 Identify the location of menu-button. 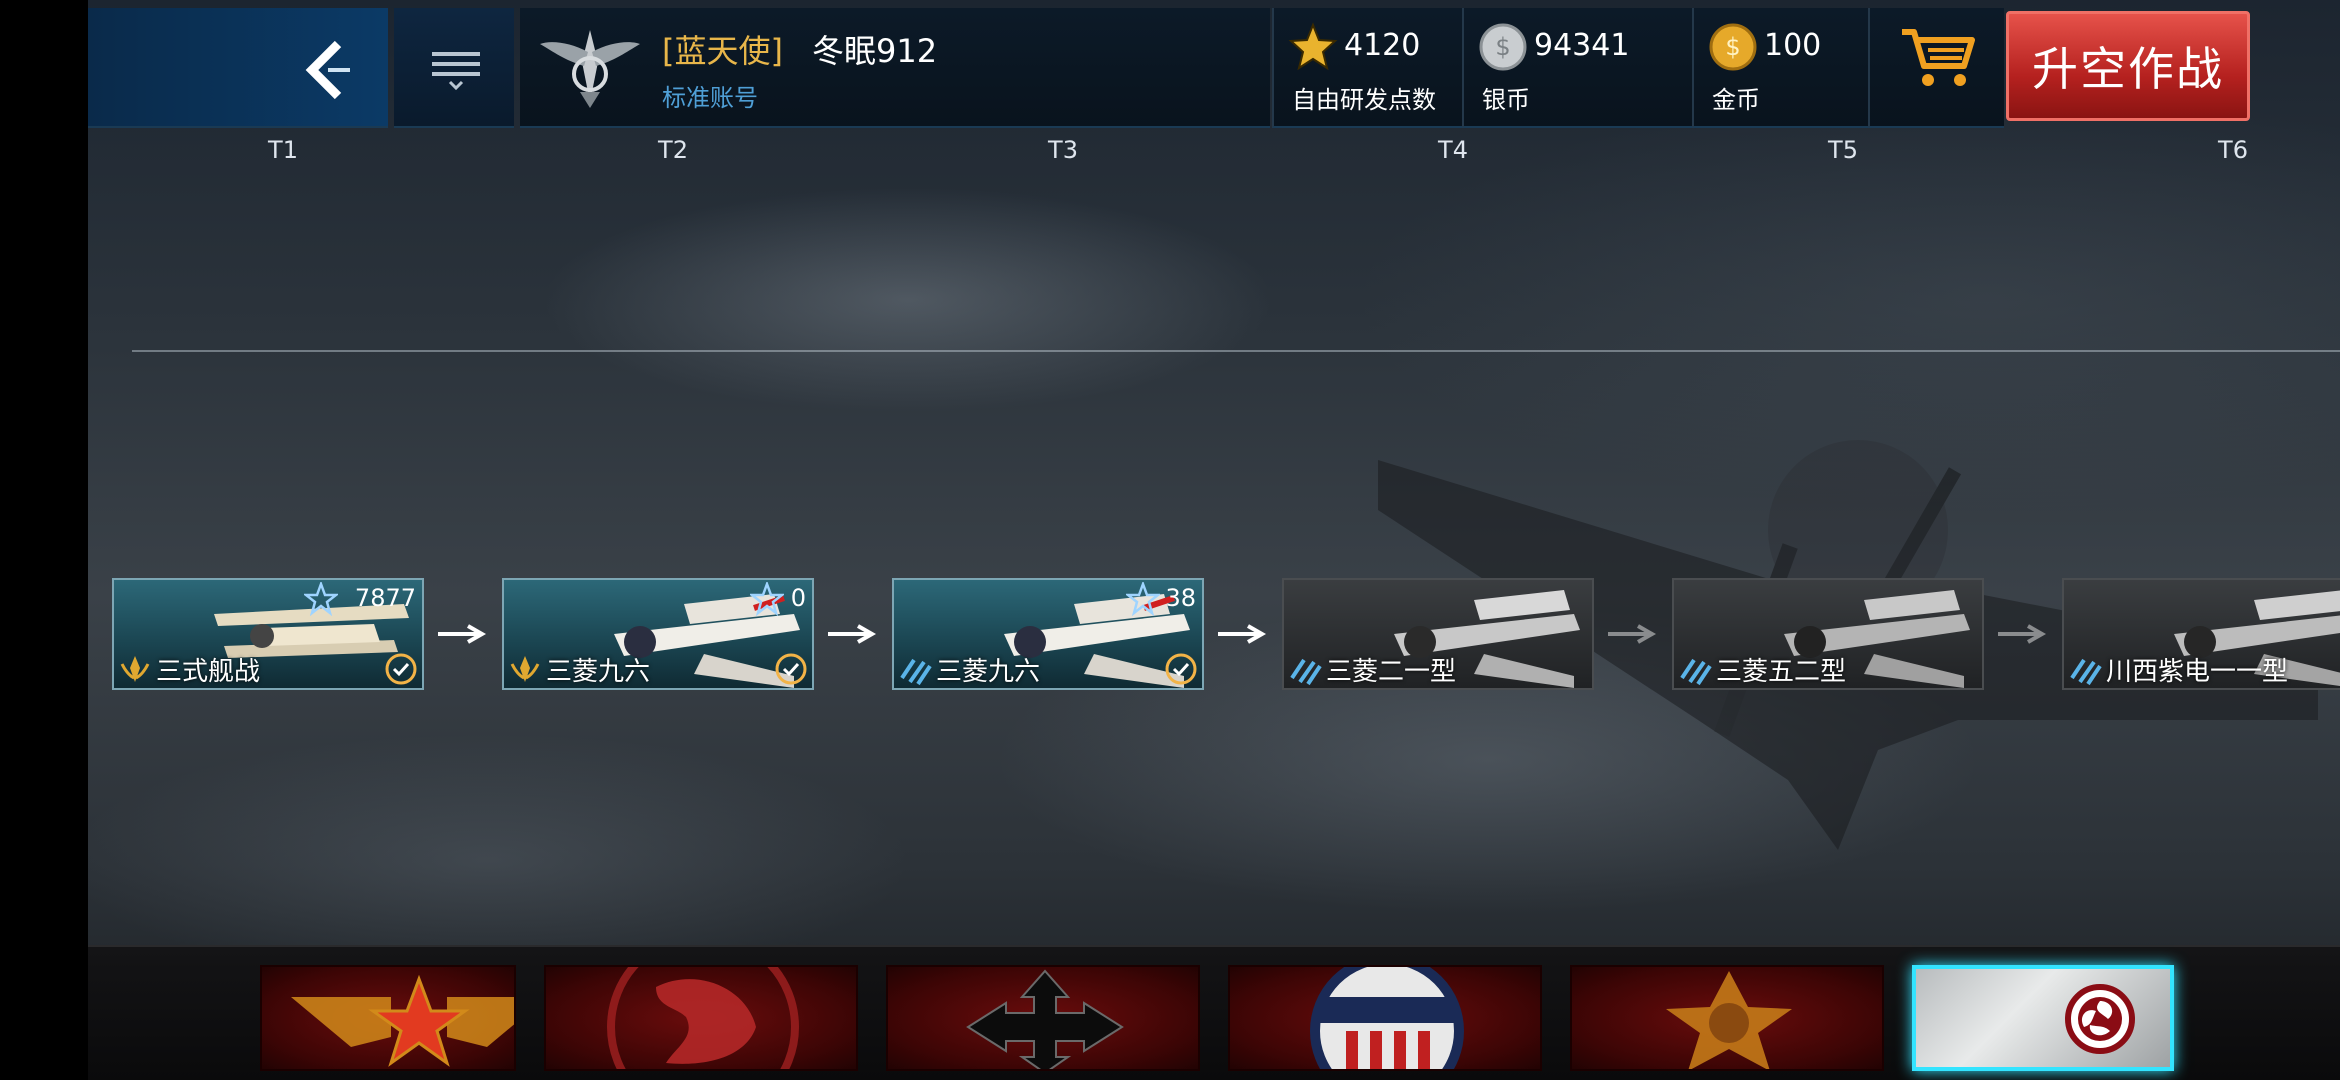
(454, 68).